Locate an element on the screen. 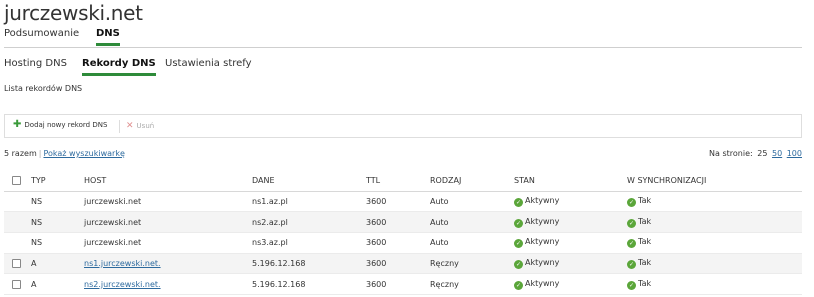 This screenshot has height=297, width=814. select-all-checkbox is located at coordinates (16, 180).